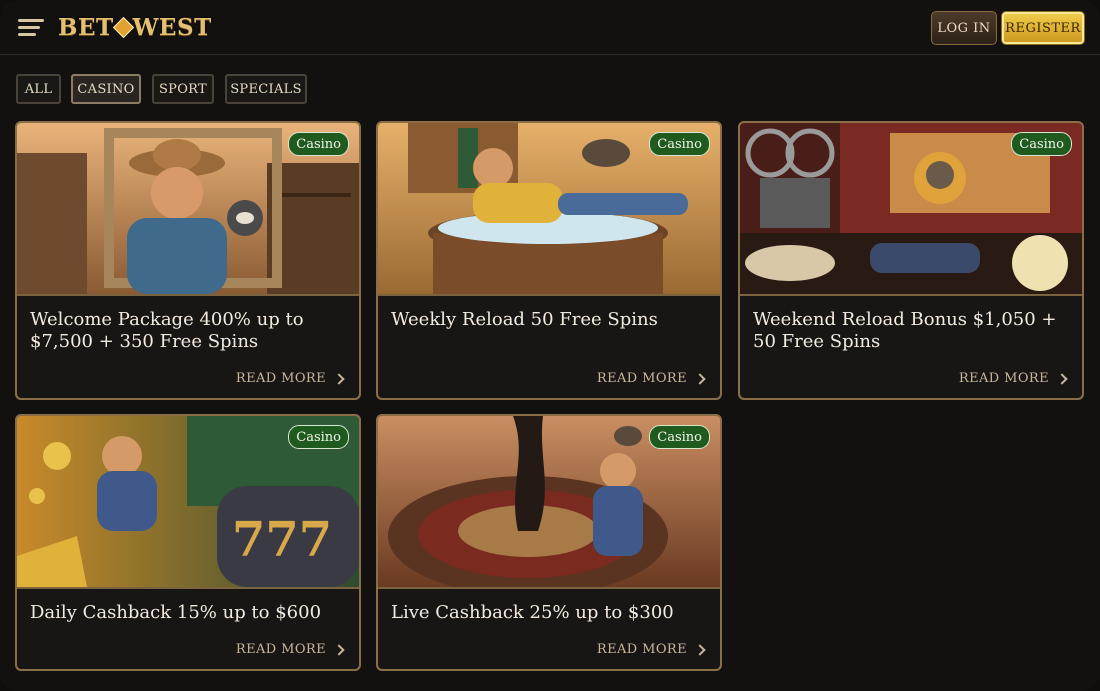  What do you see at coordinates (123, 27) in the screenshot?
I see `logo-gem-icon` at bounding box center [123, 27].